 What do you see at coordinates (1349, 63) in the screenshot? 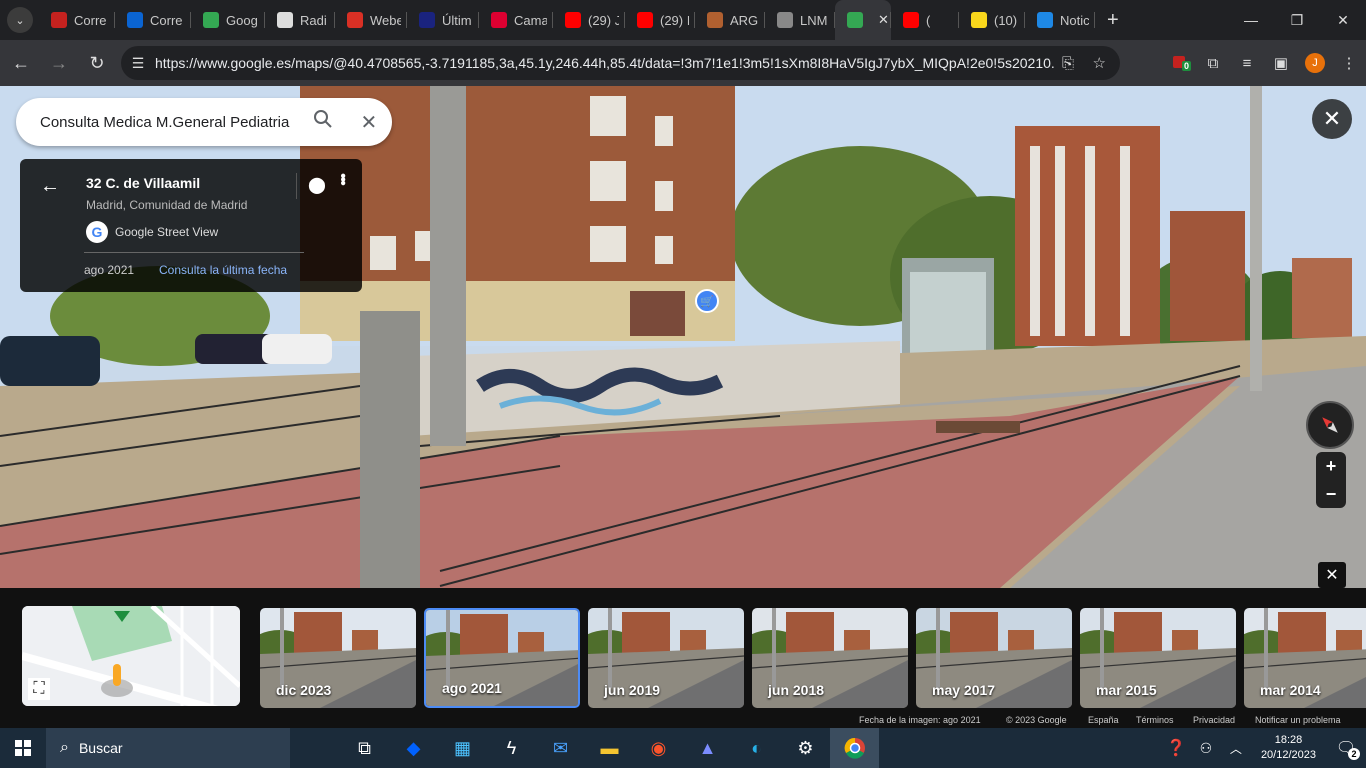
I see `menu-kebab-icon: ⋮` at bounding box center [1349, 63].